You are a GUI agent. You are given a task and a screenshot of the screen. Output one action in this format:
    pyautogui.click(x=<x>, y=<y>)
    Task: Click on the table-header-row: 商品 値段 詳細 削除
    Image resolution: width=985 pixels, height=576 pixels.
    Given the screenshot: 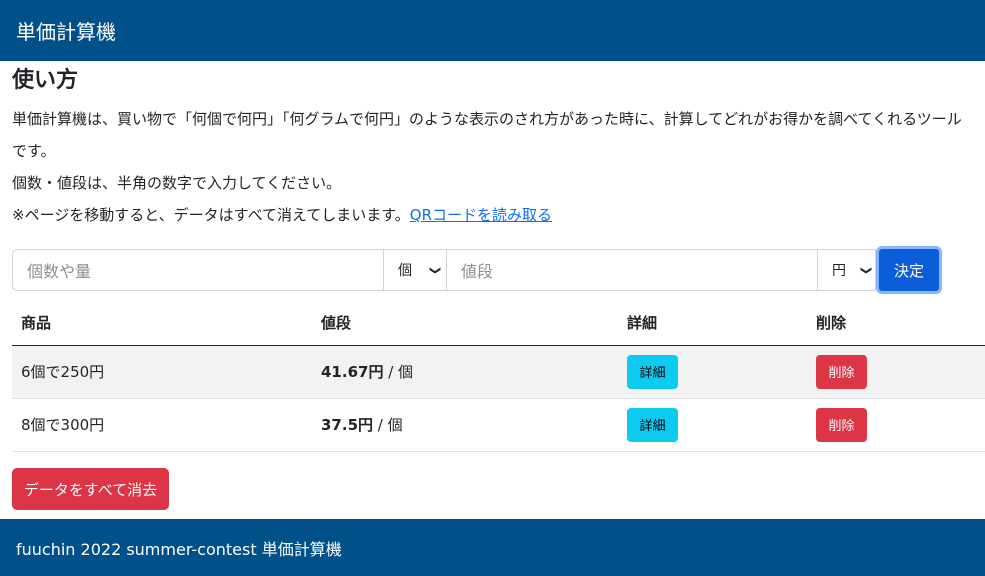 What is the action you would take?
    pyautogui.click(x=498, y=323)
    